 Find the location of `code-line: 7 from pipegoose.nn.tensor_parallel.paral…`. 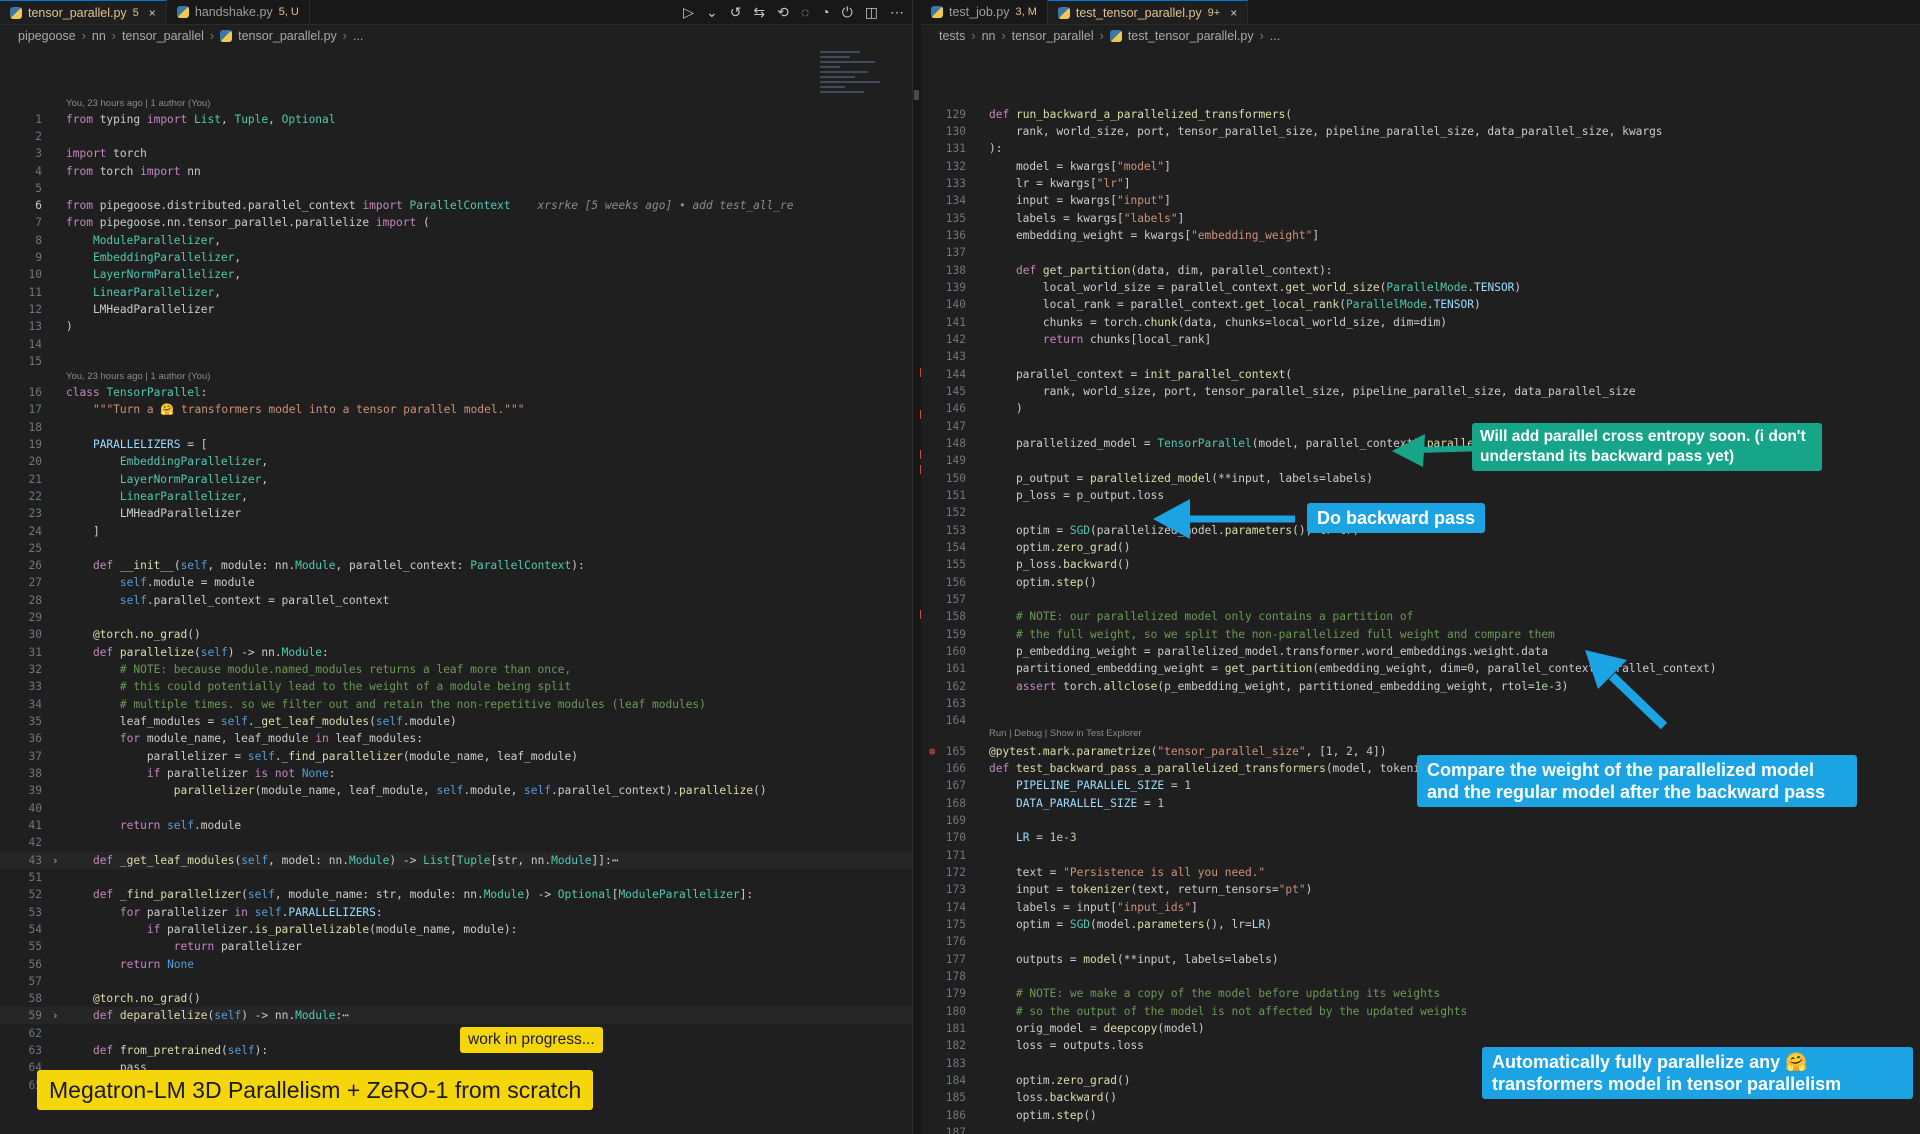

code-line: 7 from pipegoose.nn.tensor_parallel.paral… is located at coordinates (456, 222).